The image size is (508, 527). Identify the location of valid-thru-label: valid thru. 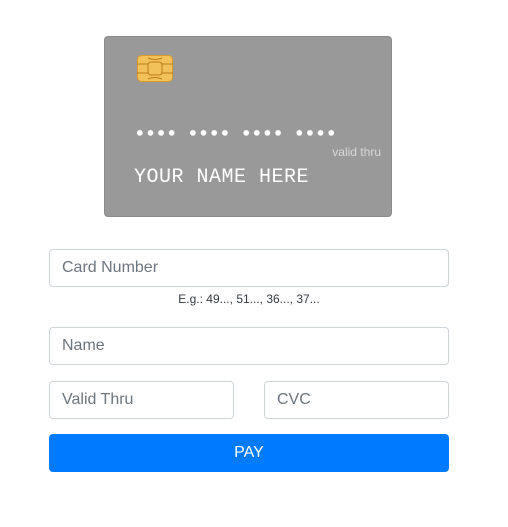
(356, 152).